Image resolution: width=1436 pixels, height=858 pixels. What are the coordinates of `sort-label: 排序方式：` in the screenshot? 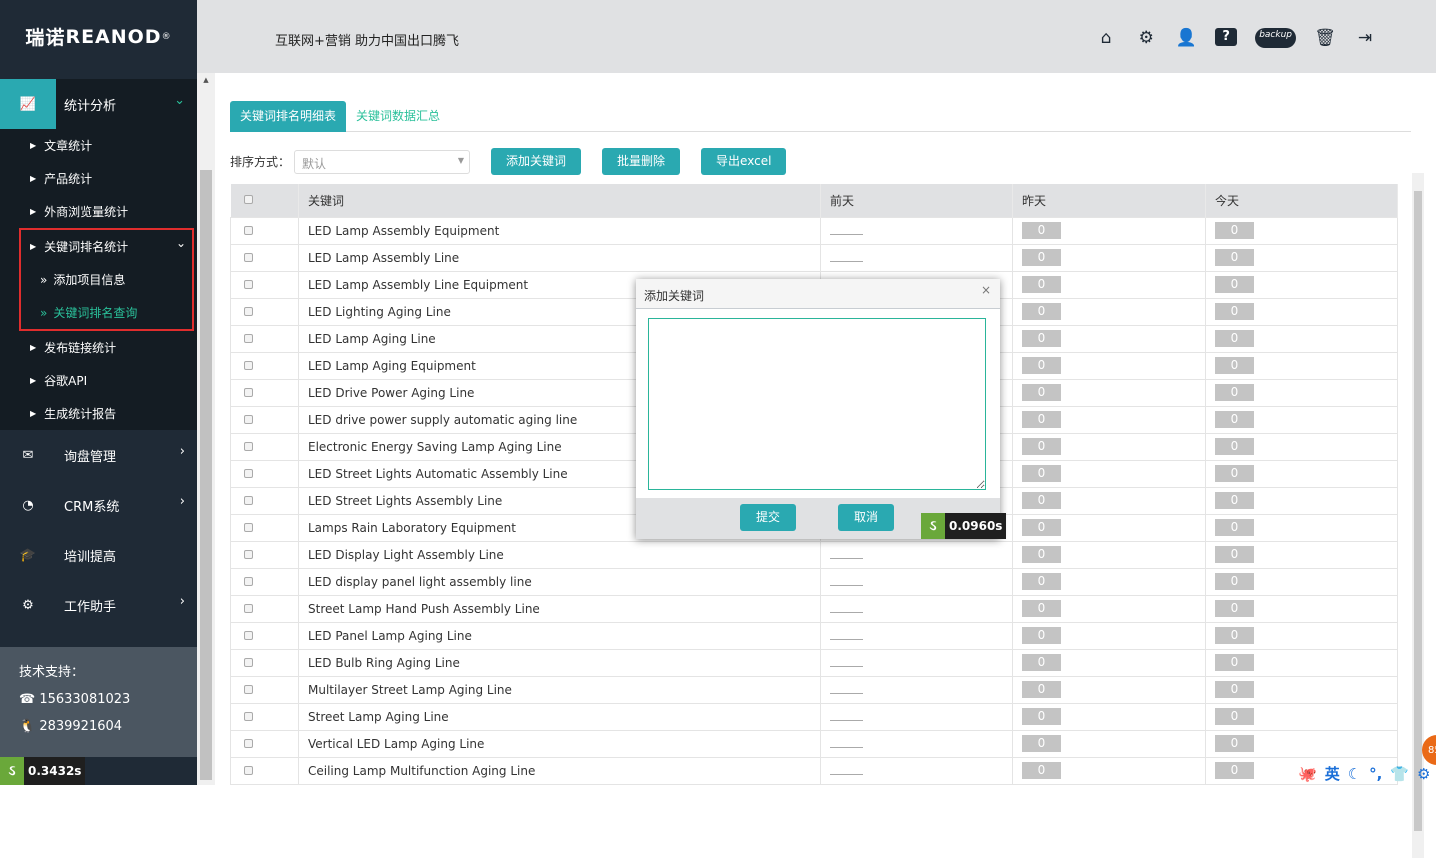 It's located at (260, 162).